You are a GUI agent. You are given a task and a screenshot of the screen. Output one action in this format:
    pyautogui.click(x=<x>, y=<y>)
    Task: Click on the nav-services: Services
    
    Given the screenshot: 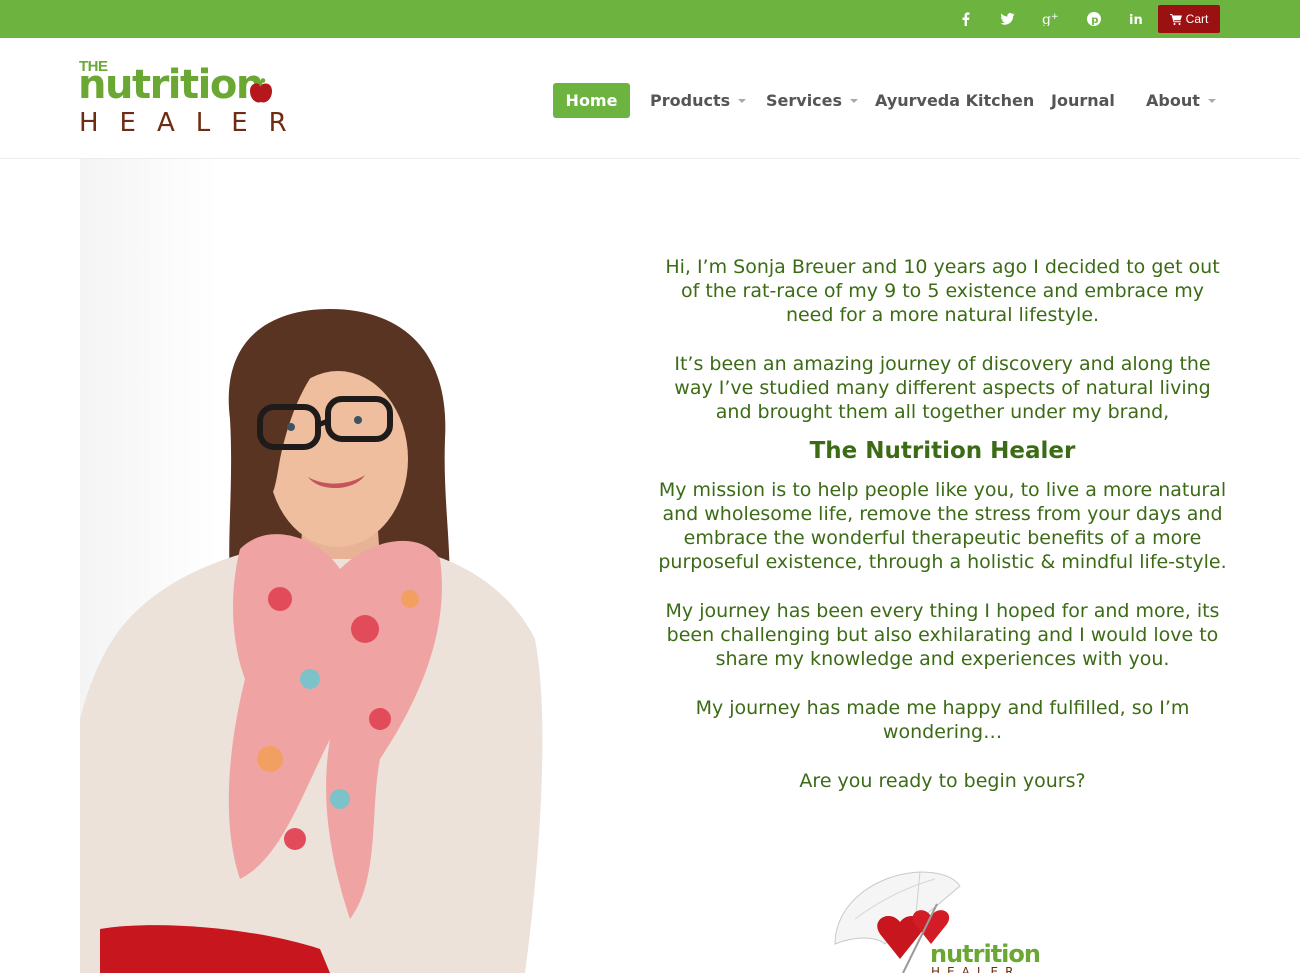 What is the action you would take?
    pyautogui.click(x=812, y=100)
    